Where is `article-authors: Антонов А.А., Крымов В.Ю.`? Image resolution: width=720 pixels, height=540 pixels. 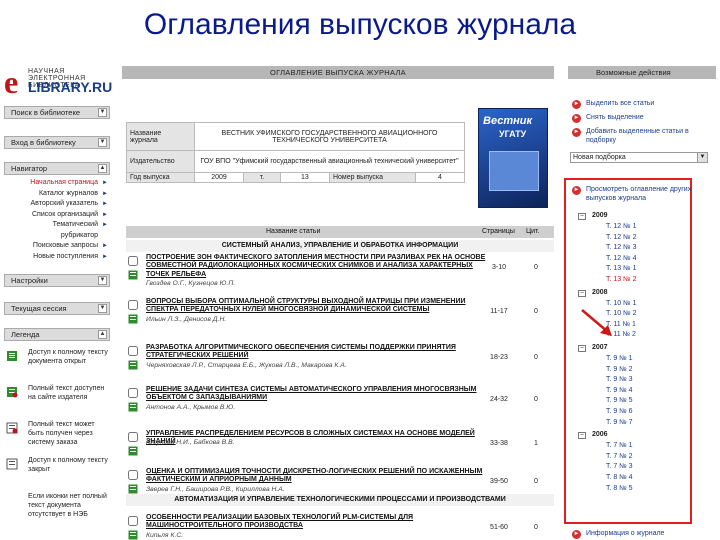 article-authors: Антонов А.А., Крымов В.Ю. is located at coordinates (318, 407).